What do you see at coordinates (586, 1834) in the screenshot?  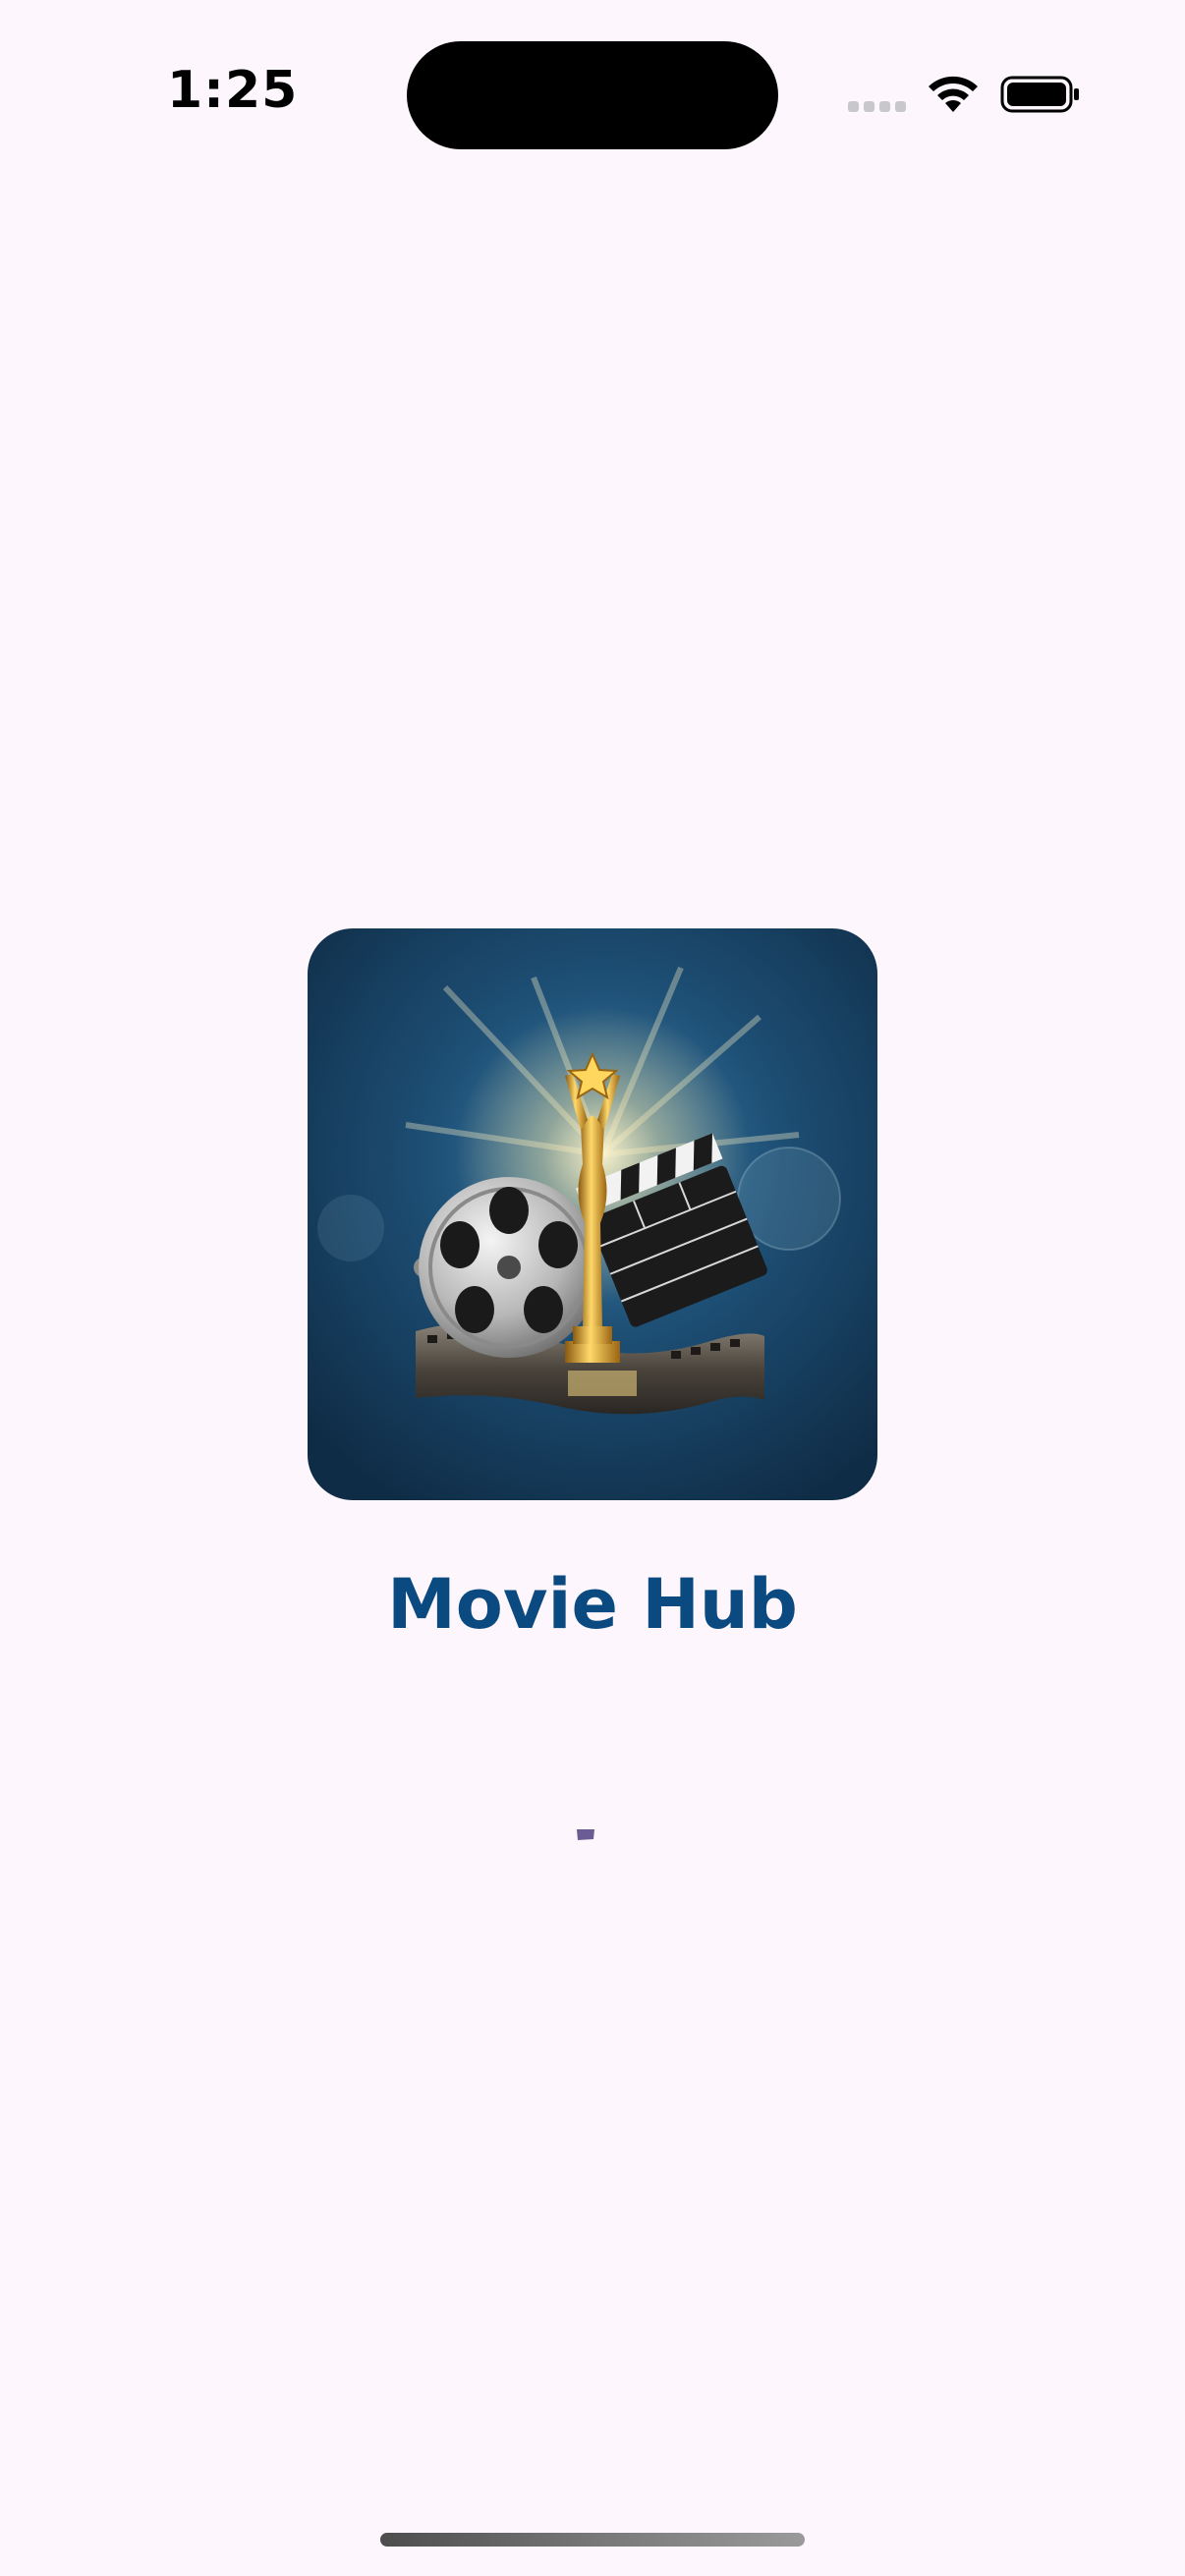 I see `loading-spinner-icon` at bounding box center [586, 1834].